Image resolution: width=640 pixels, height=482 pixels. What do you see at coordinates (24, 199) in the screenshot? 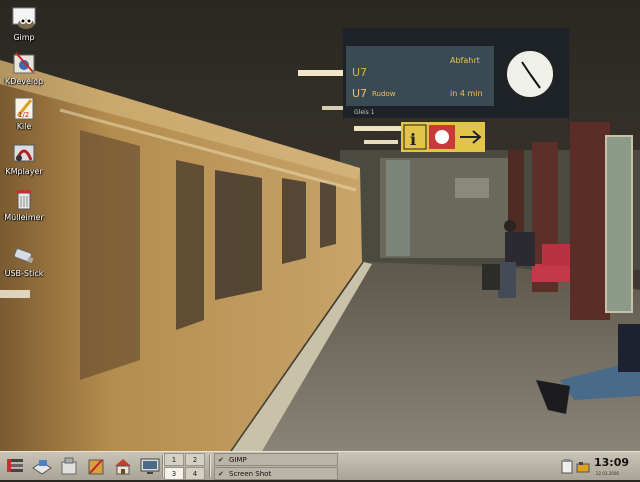
I see `trash-icon` at bounding box center [24, 199].